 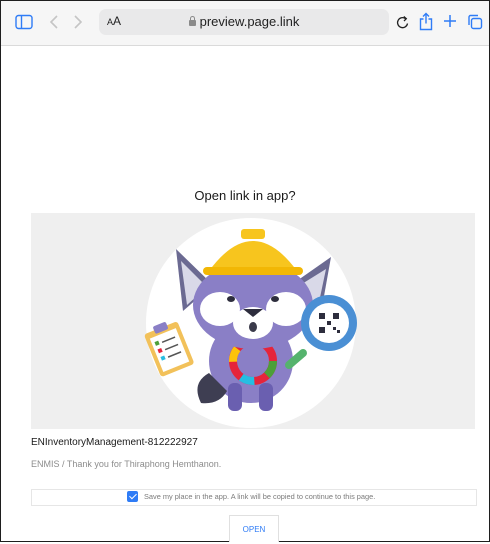 I want to click on address-bar: AA preview.page.link, so click(x=244, y=22).